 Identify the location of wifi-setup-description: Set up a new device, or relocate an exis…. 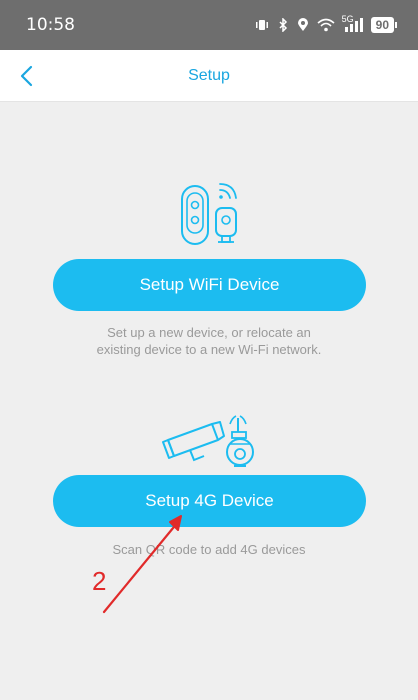
(209, 341).